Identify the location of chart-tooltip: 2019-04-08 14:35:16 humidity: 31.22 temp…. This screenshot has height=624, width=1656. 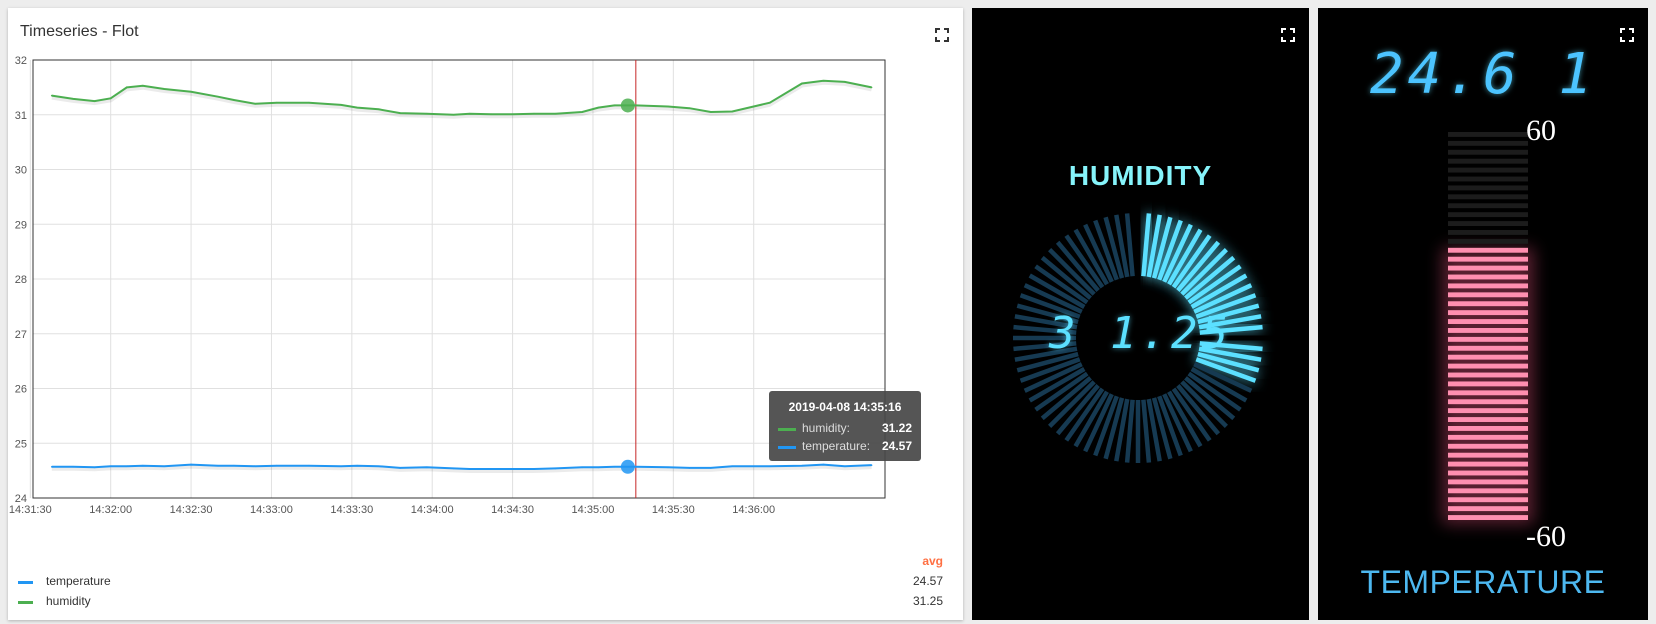
(845, 426).